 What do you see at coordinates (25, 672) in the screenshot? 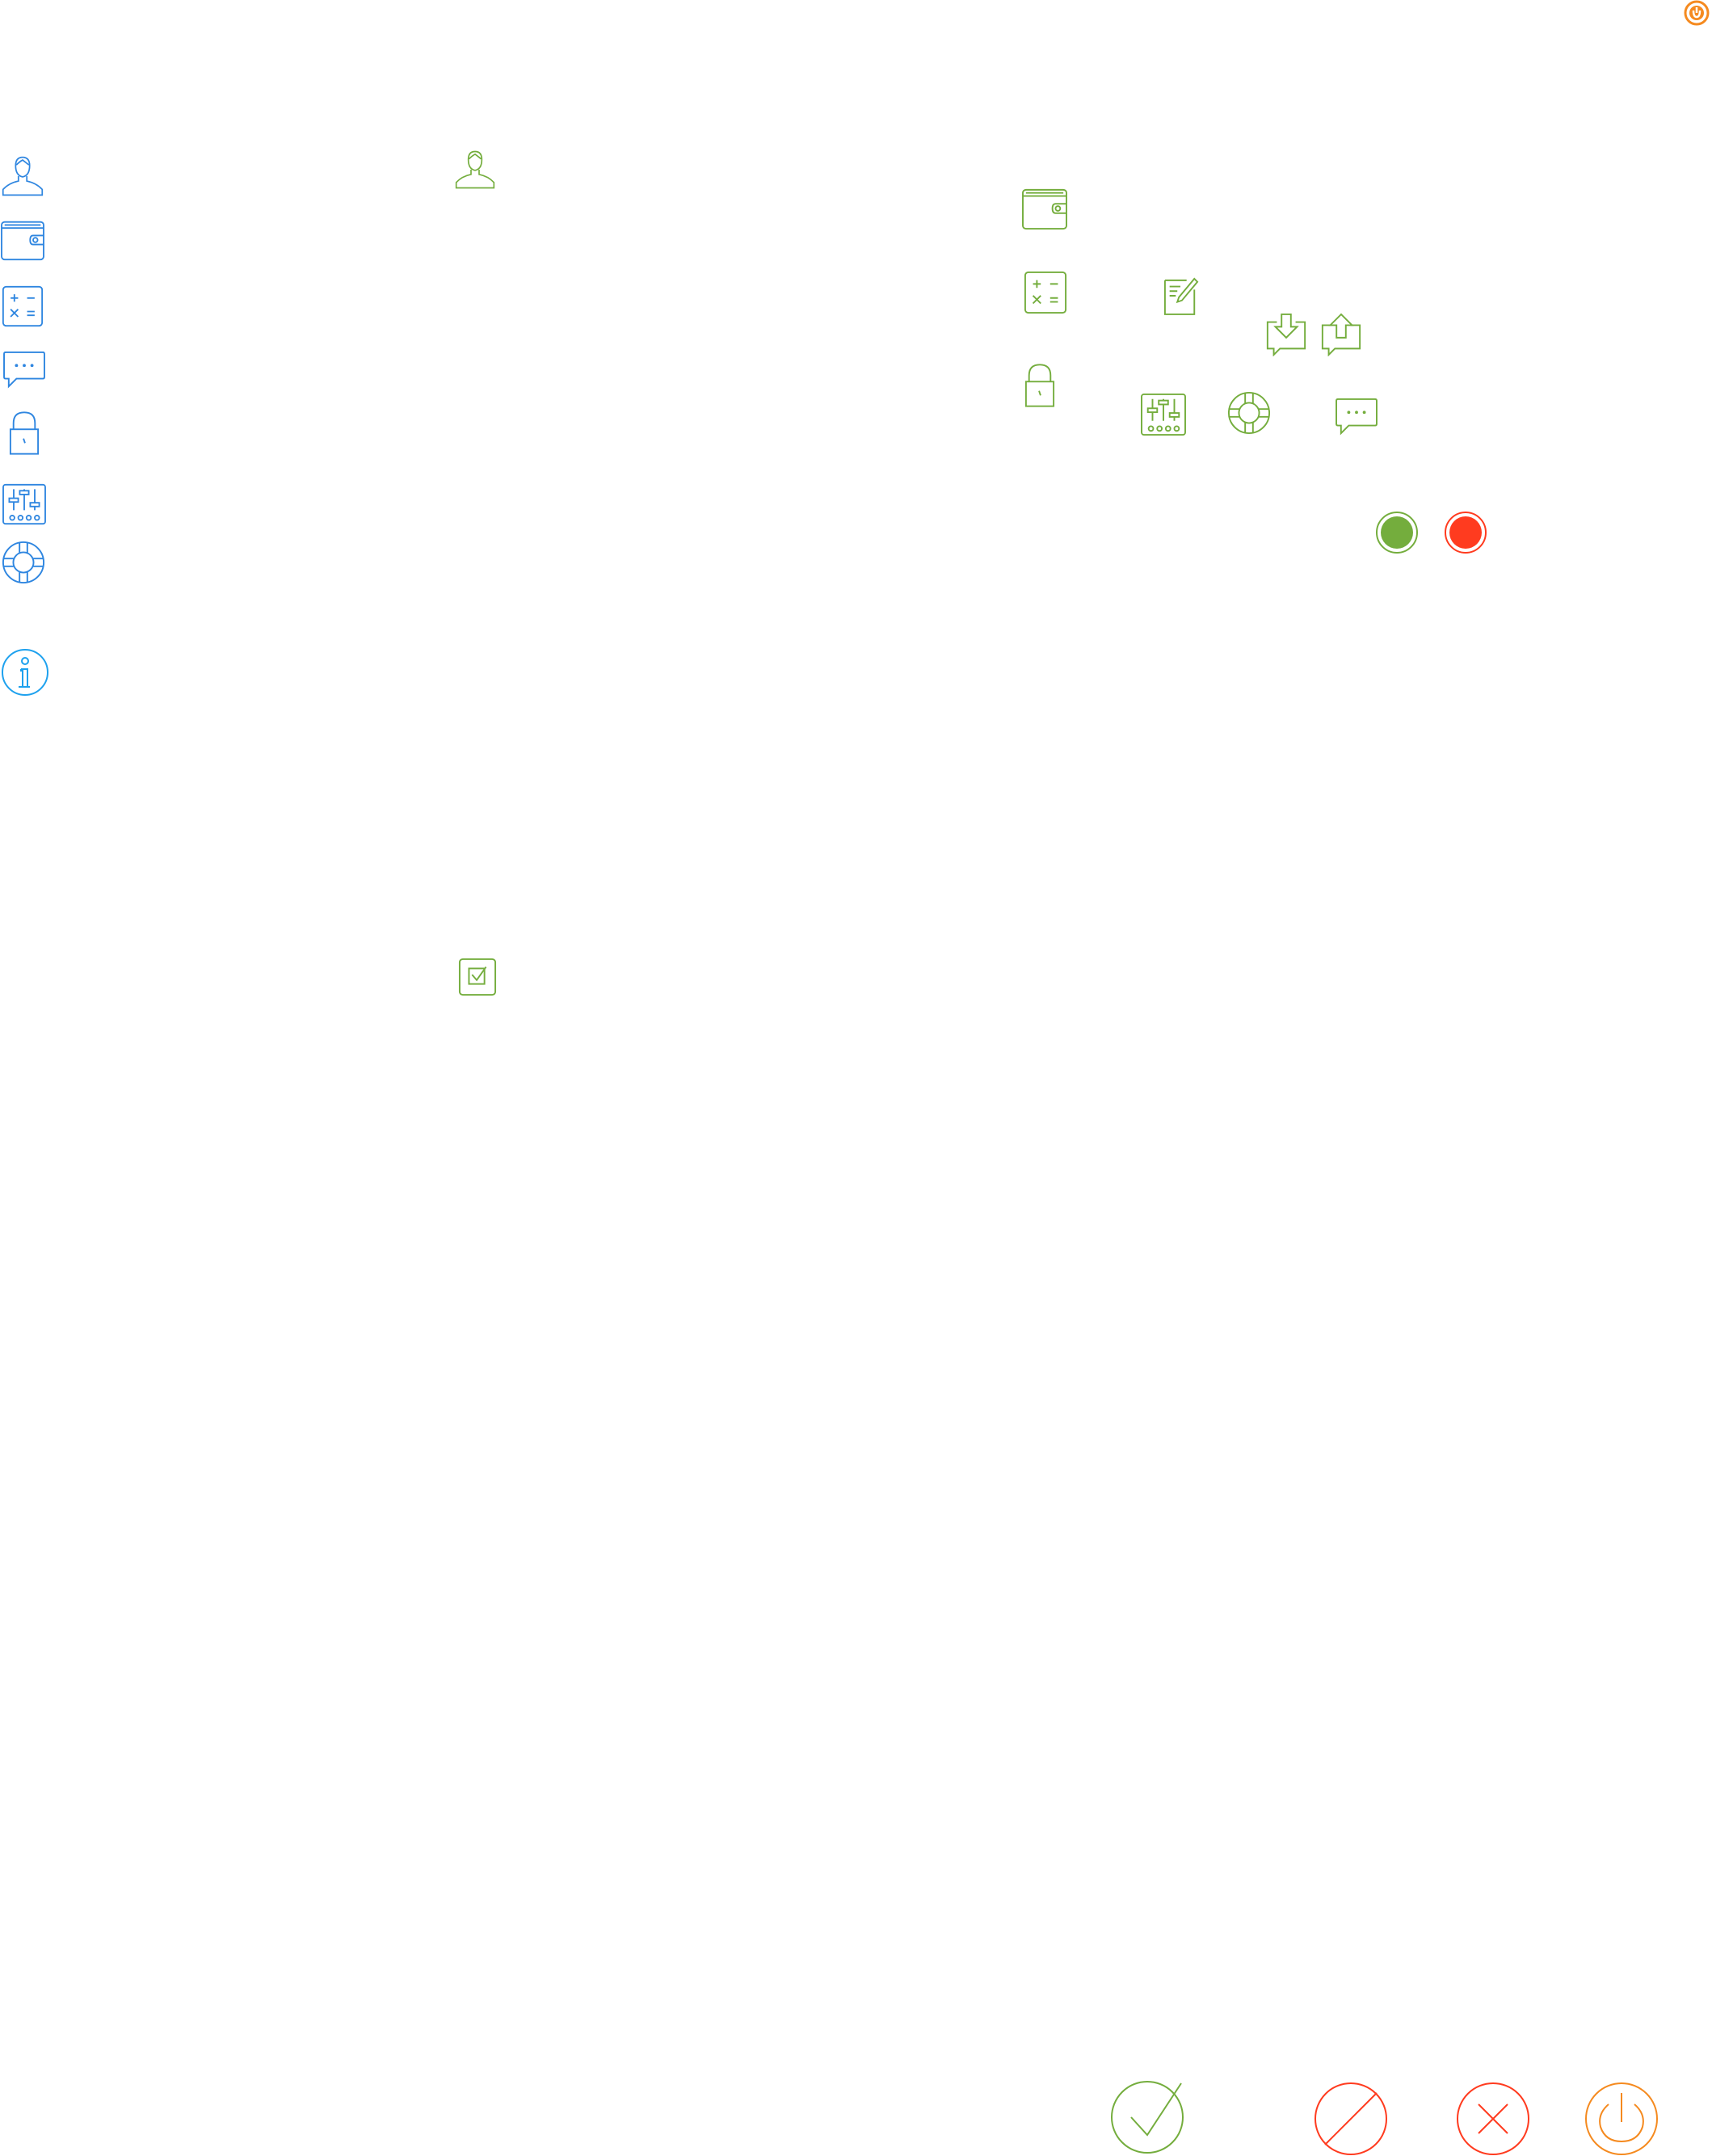
I see `info-icon` at bounding box center [25, 672].